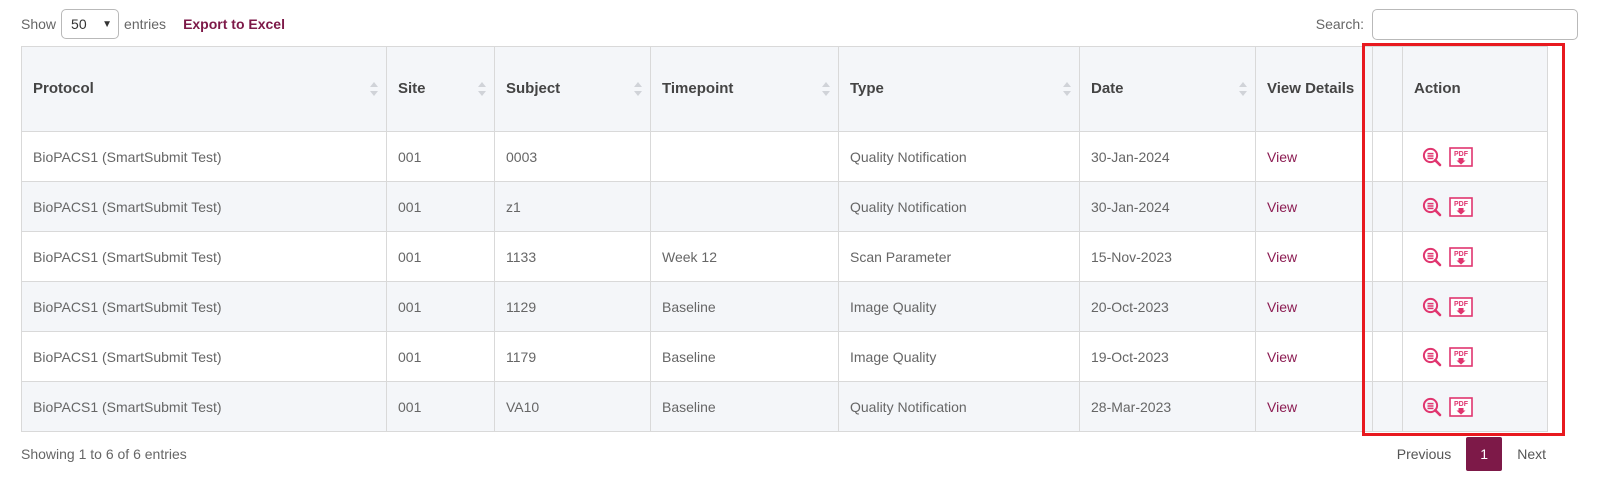  Describe the element at coordinates (572, 89) in the screenshot. I see `column-header-subject: Subject` at that location.